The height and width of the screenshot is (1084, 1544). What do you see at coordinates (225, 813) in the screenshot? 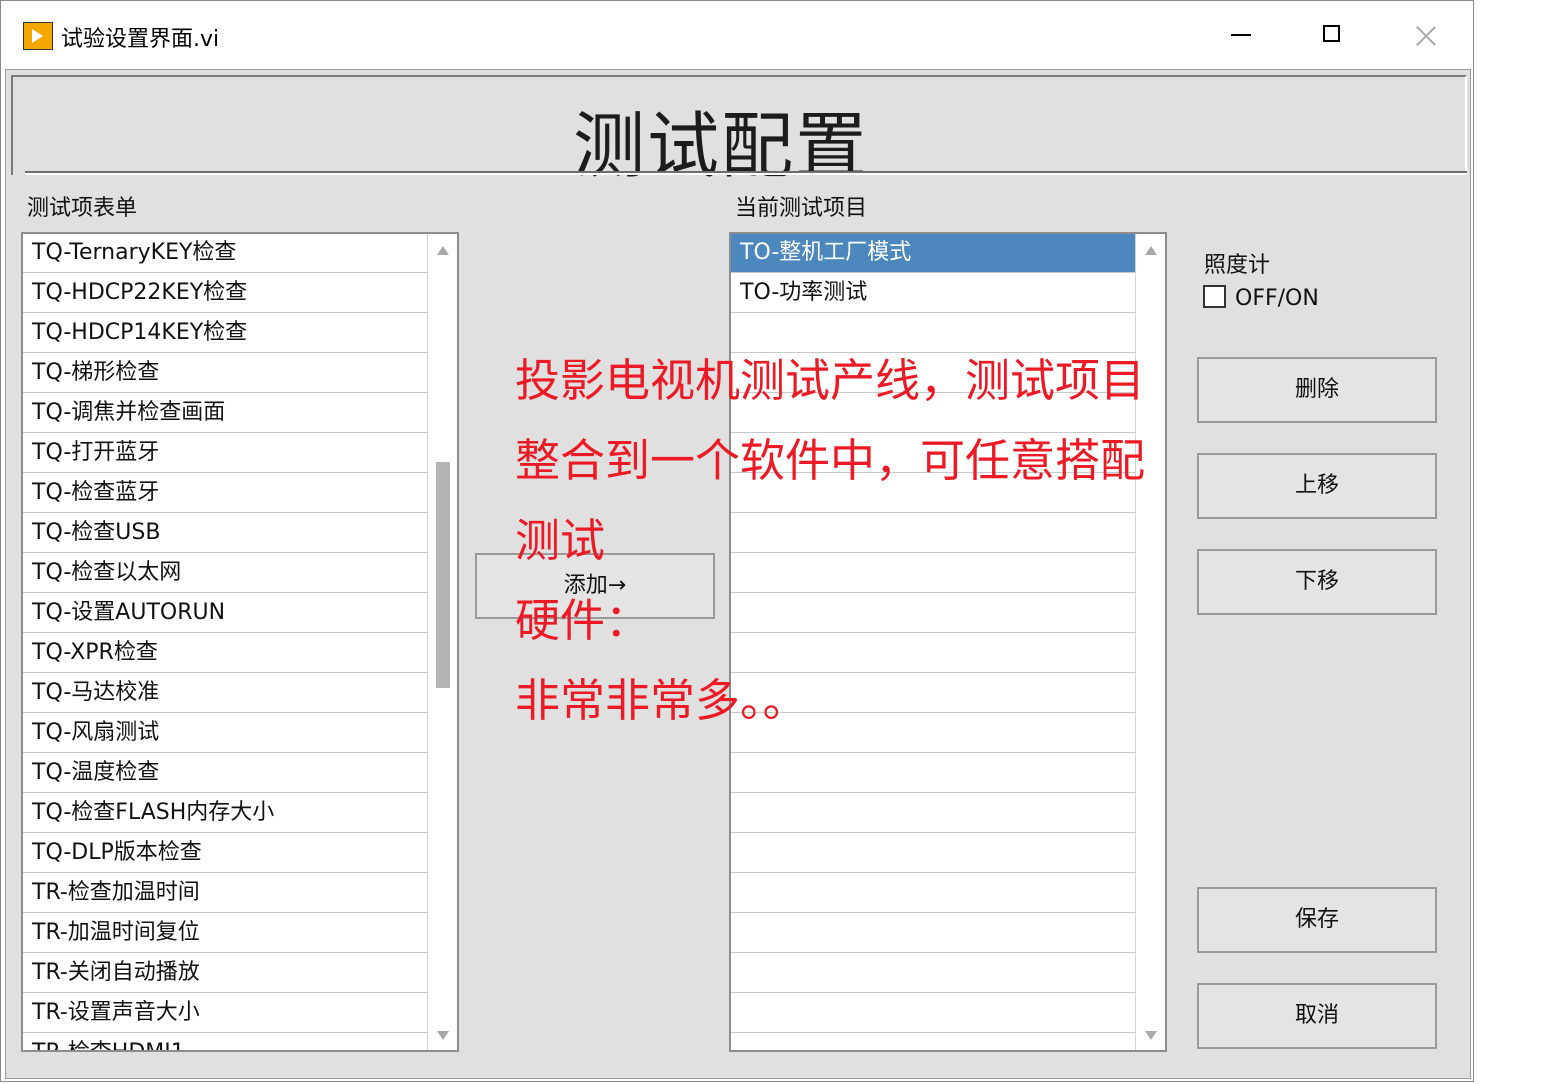
I see `list-item: TQ-检查FLASH内存大小` at bounding box center [225, 813].